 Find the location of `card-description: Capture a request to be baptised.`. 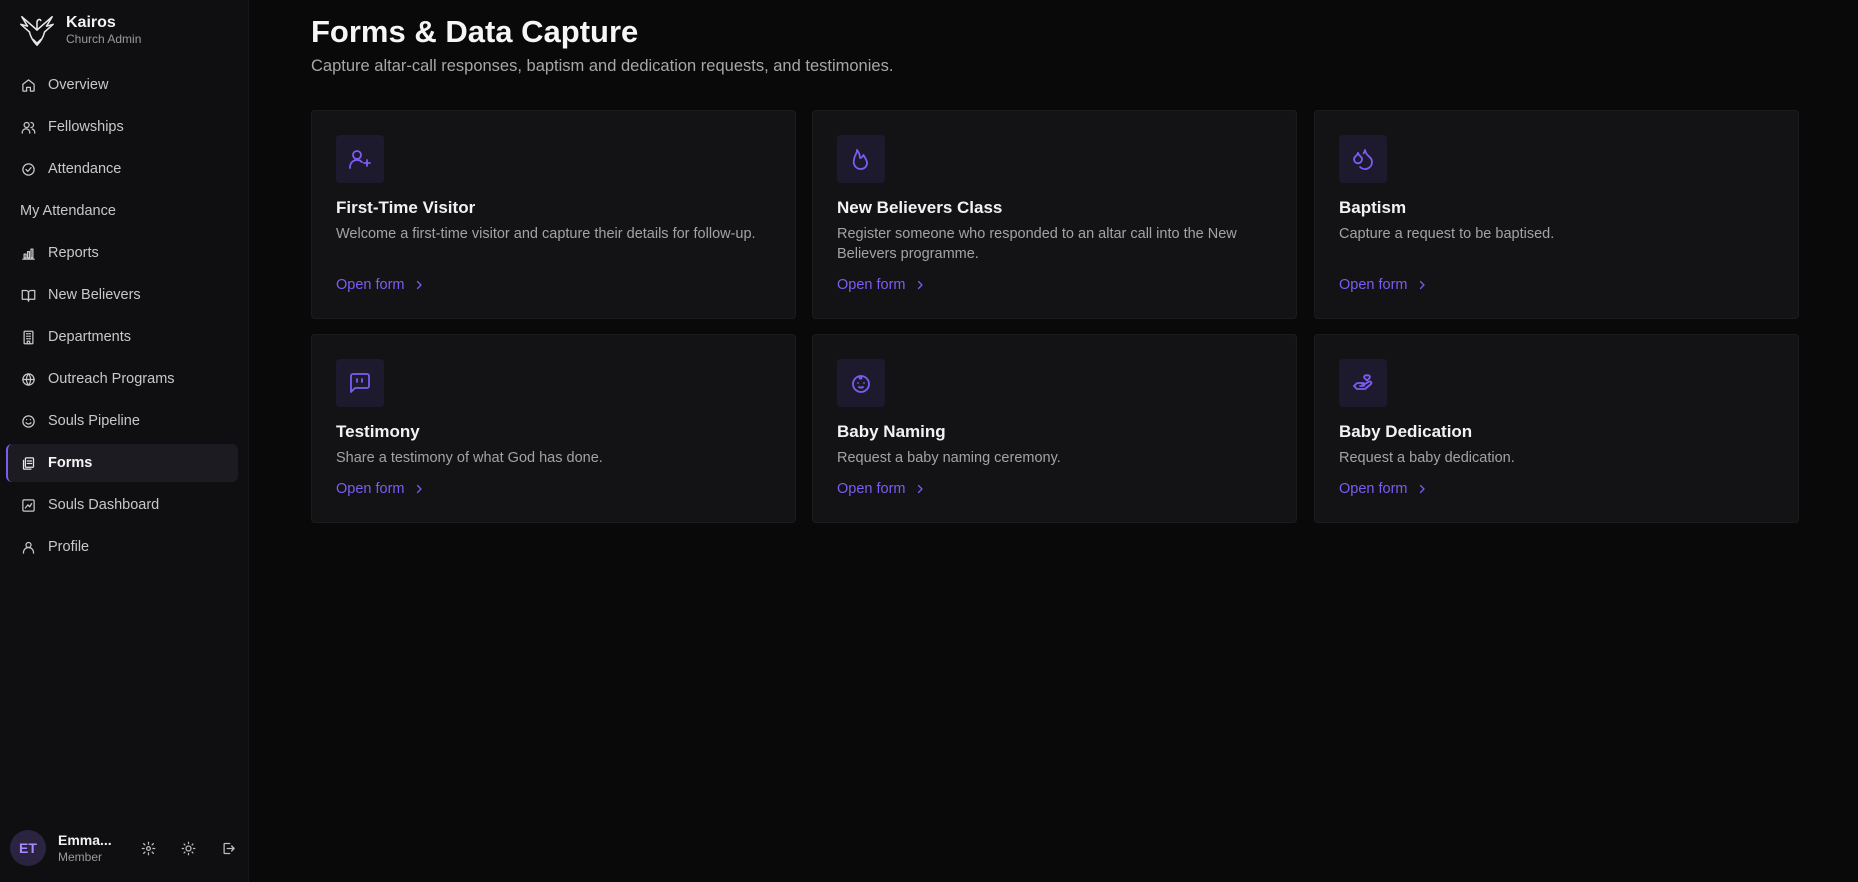

card-description: Capture a request to be baptised. is located at coordinates (1447, 234).